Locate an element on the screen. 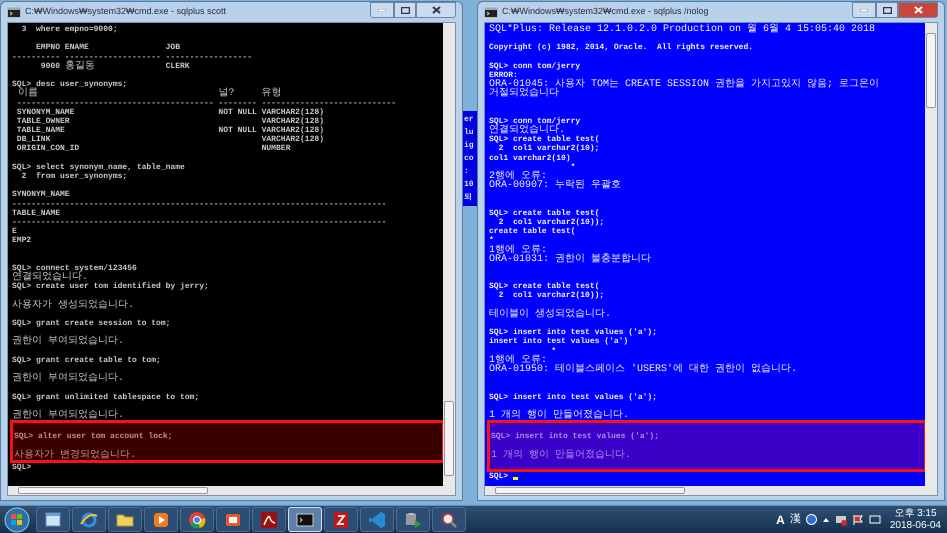 The image size is (947, 533). table-cell-text: 이름 is located at coordinates (28, 94).